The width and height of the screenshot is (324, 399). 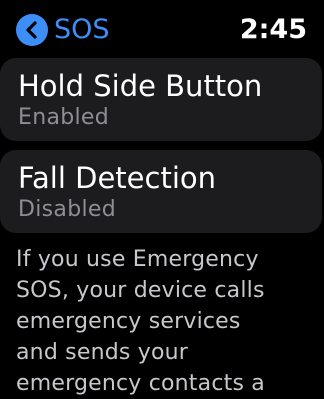 I want to click on hold-side-button-status: Enabled, so click(x=64, y=117).